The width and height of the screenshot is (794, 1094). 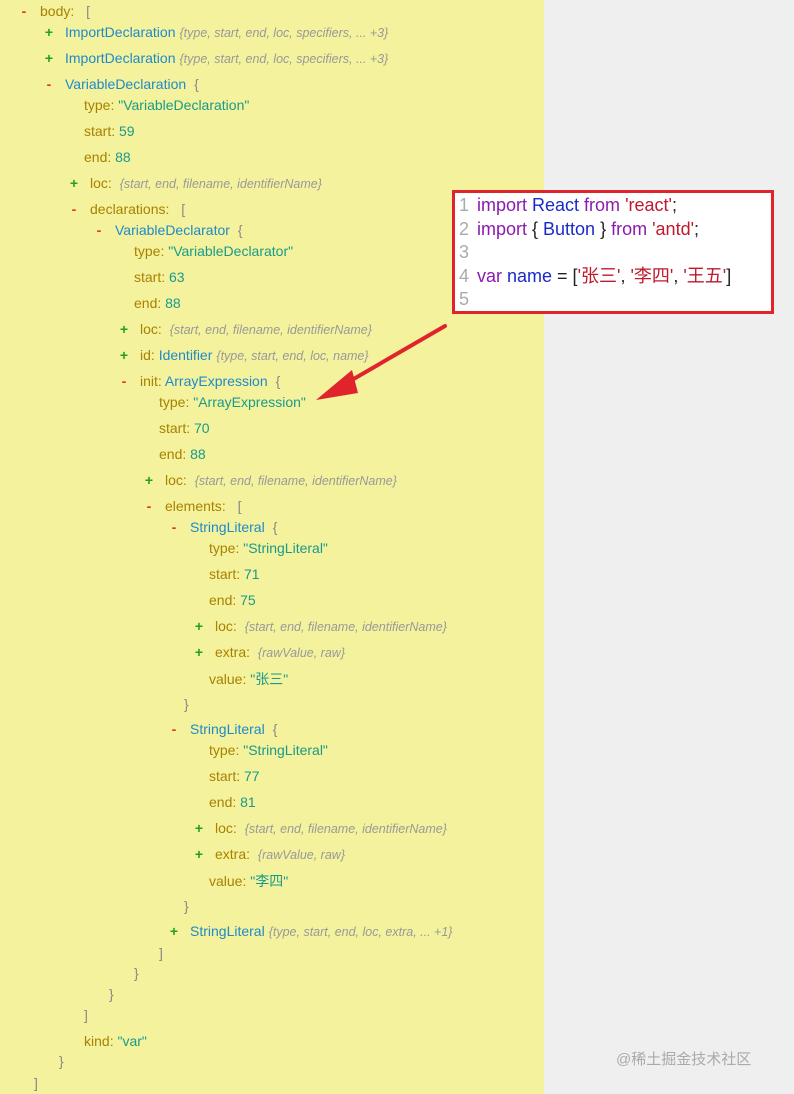 I want to click on arrow-icon, so click(x=381, y=362).